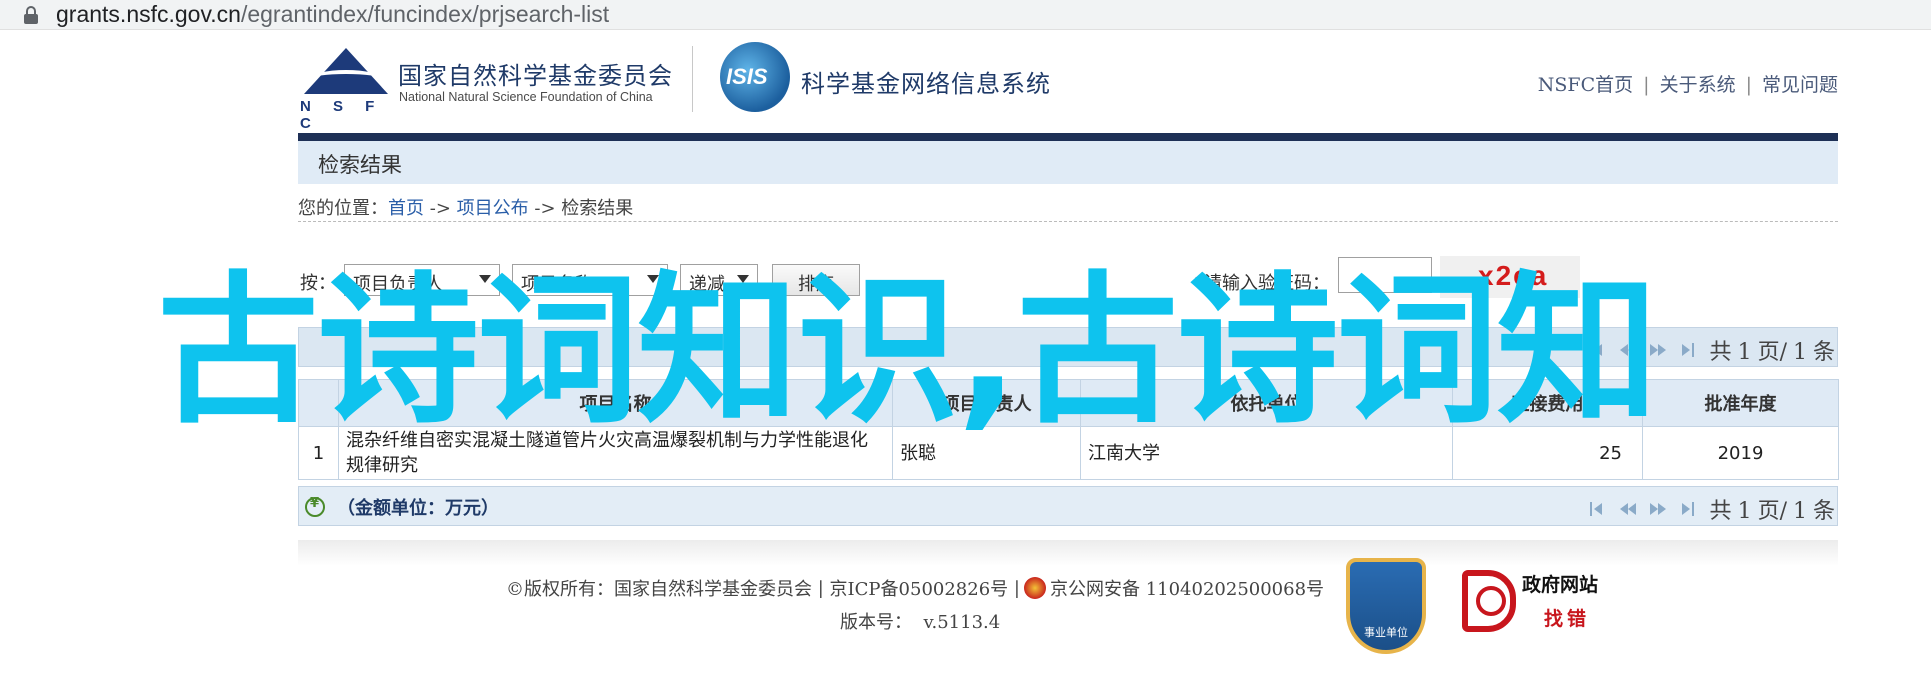  I want to click on link-about-system: 关于系统, so click(1698, 85).